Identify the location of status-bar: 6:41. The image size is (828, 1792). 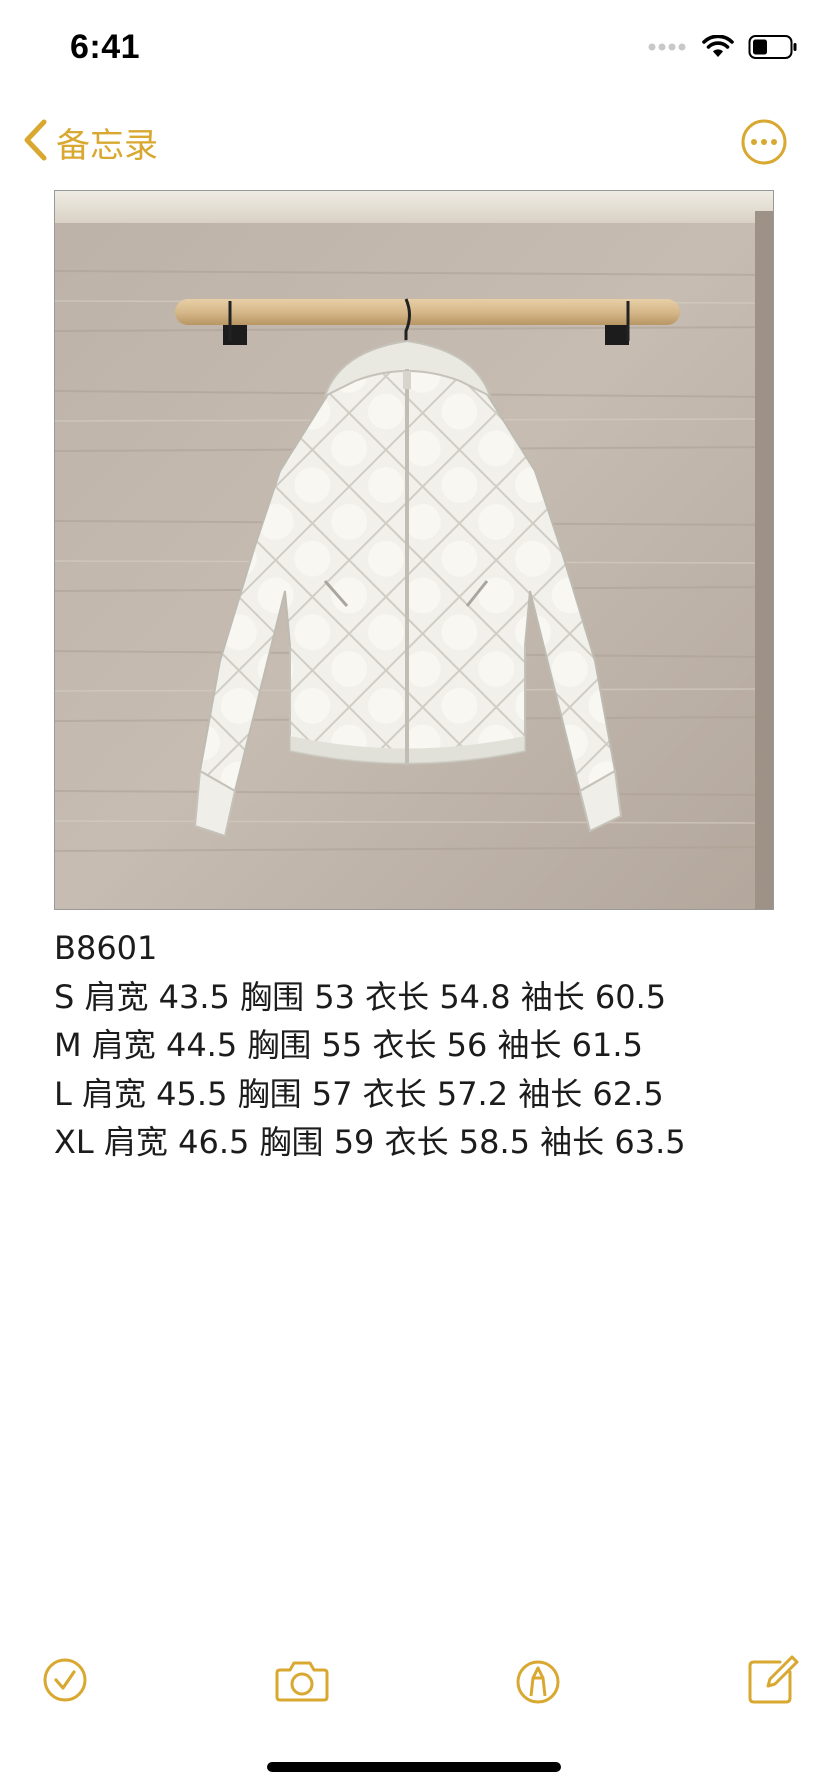
(414, 50).